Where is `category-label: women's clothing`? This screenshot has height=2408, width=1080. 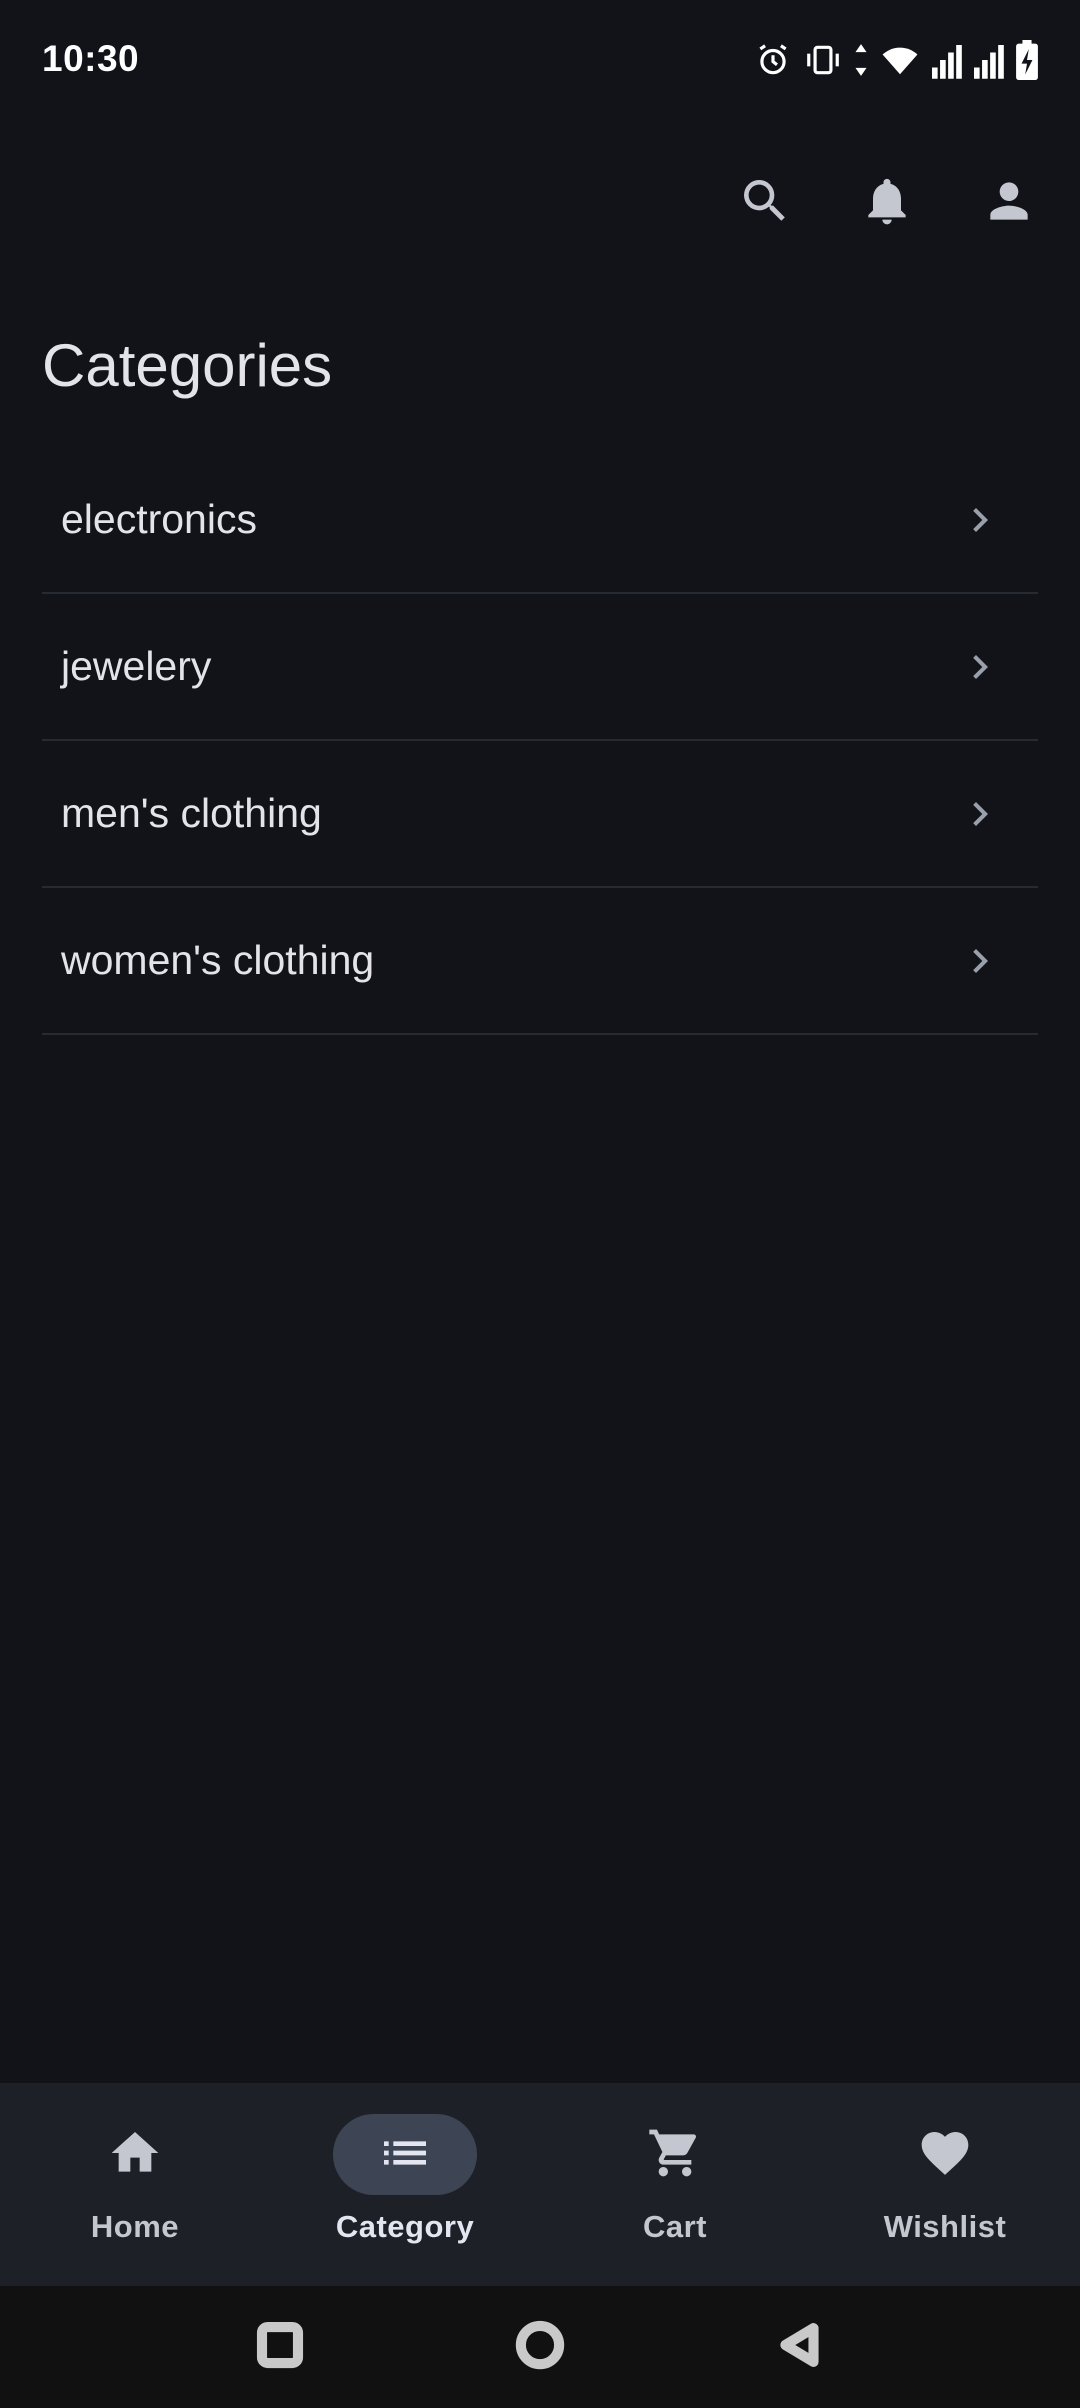
category-label: women's clothing is located at coordinates (218, 960).